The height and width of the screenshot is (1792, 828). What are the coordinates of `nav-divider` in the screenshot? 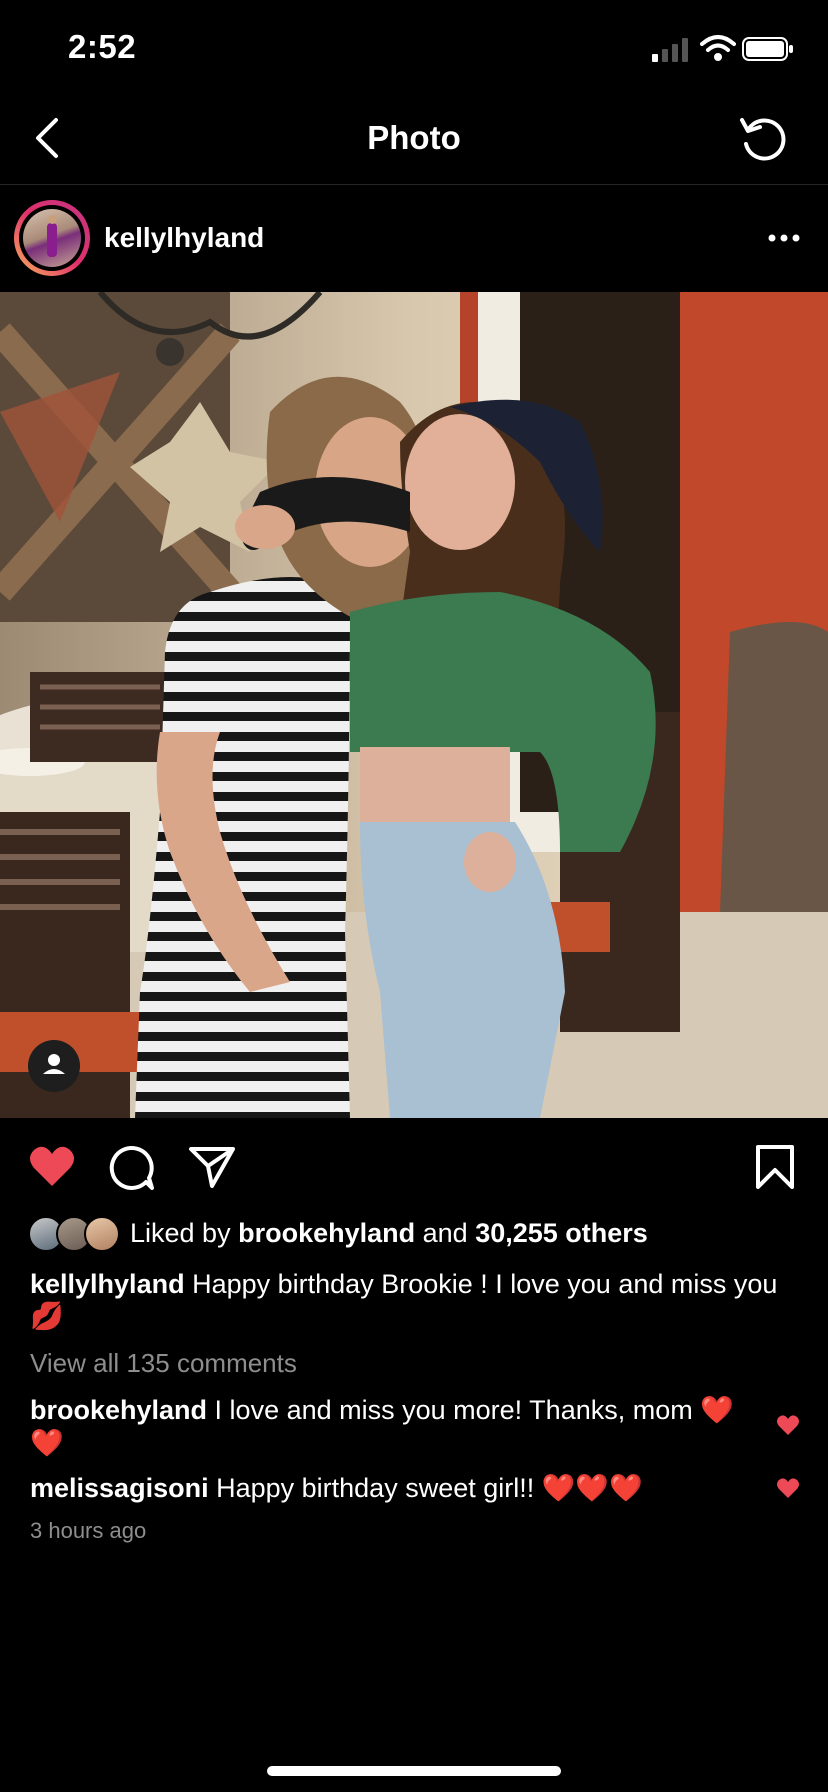 It's located at (414, 184).